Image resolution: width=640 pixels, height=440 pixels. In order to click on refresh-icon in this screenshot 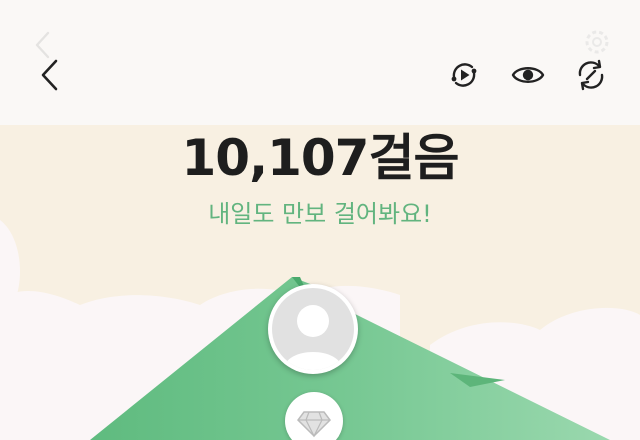, I will do `click(591, 75)`.